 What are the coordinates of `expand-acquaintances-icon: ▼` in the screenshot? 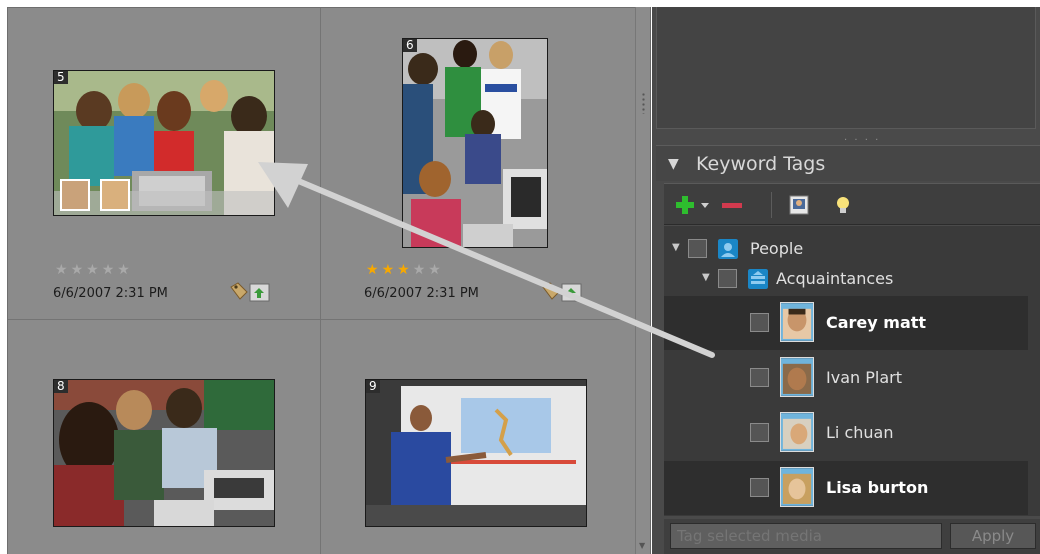 It's located at (706, 277).